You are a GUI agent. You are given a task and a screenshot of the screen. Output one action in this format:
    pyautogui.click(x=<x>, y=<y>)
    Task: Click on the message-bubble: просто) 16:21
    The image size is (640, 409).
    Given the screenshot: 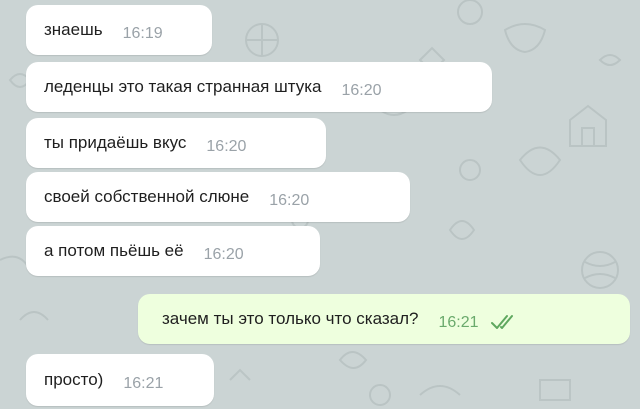 What is the action you would take?
    pyautogui.click(x=120, y=380)
    